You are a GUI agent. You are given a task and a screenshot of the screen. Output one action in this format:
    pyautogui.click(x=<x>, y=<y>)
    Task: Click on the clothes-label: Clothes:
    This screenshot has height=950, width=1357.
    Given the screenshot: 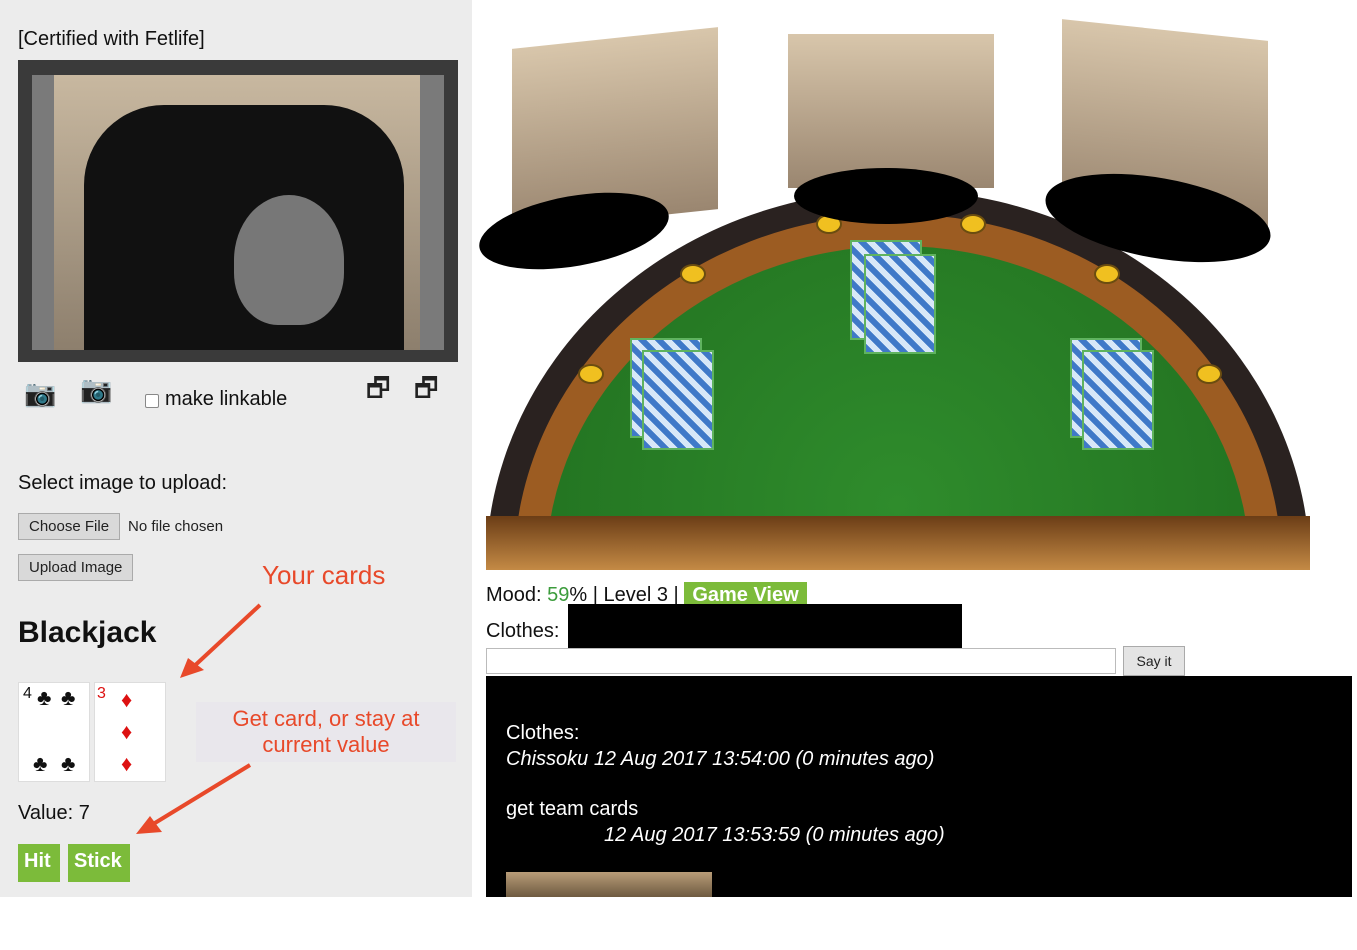 What is the action you would take?
    pyautogui.click(x=523, y=631)
    